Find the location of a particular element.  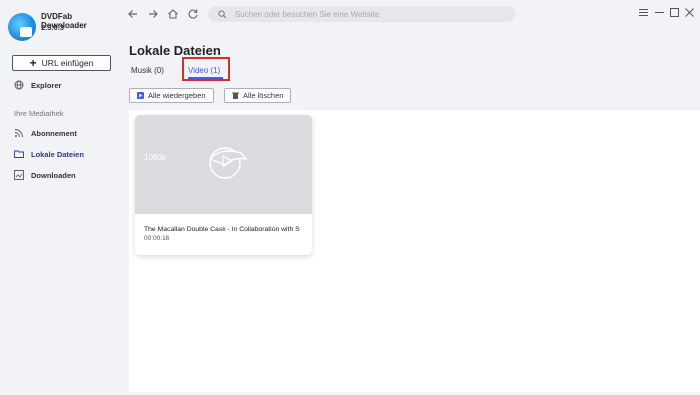

plus-icon: + is located at coordinates (33, 63).